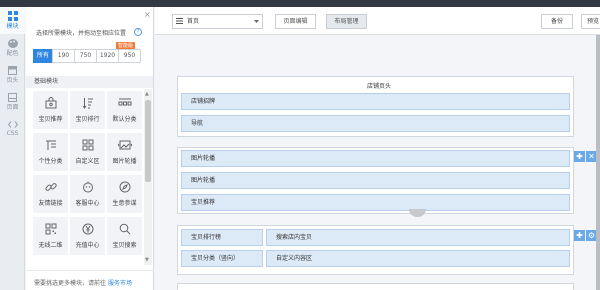  What do you see at coordinates (295, 21) in the screenshot?
I see `tab-page-edit: 页面编辑` at bounding box center [295, 21].